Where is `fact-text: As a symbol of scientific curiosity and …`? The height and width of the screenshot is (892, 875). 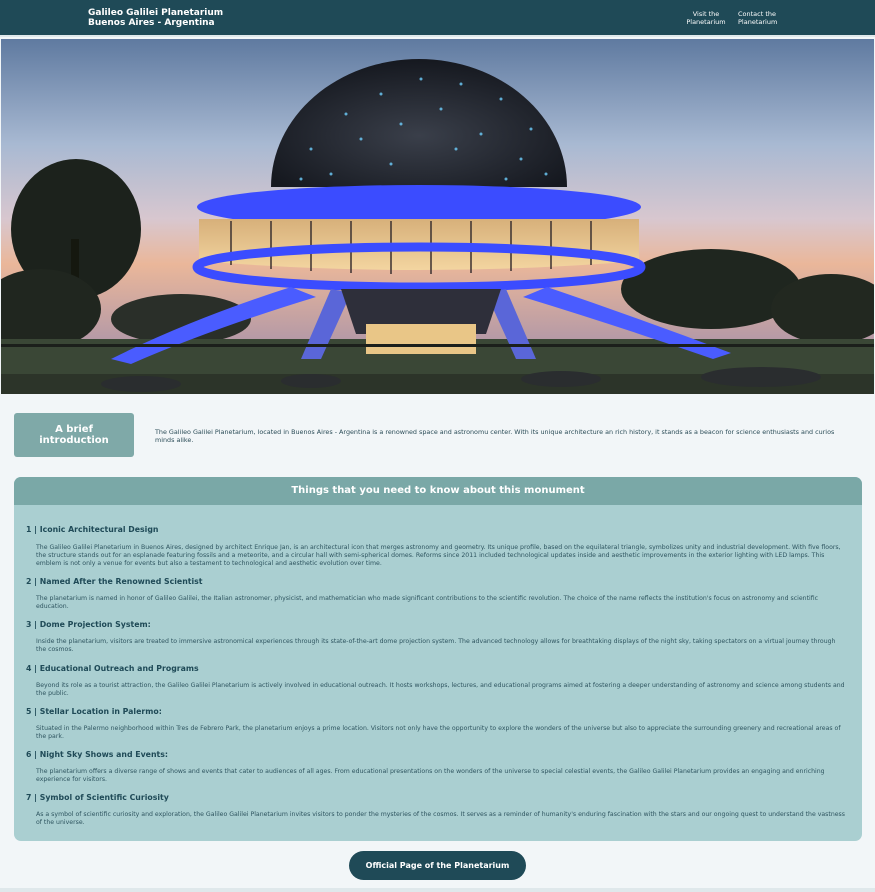 fact-text: As a symbol of scientific curiosity and … is located at coordinates (440, 818).